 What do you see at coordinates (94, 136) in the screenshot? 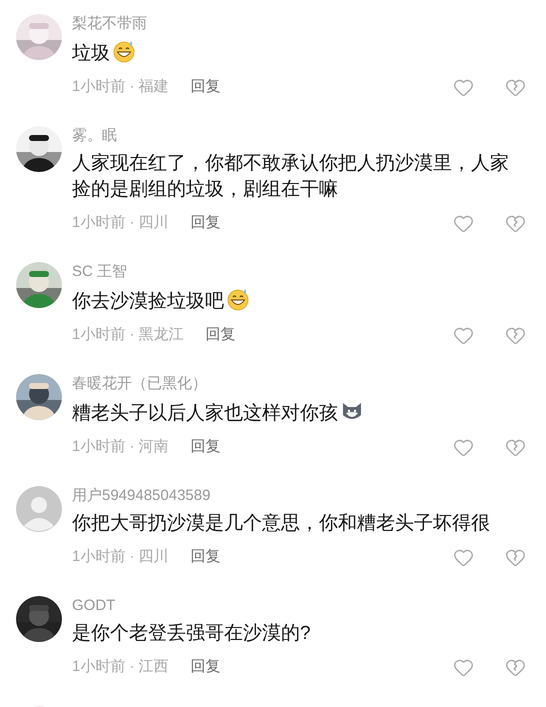
I see `username: 雾。眠` at bounding box center [94, 136].